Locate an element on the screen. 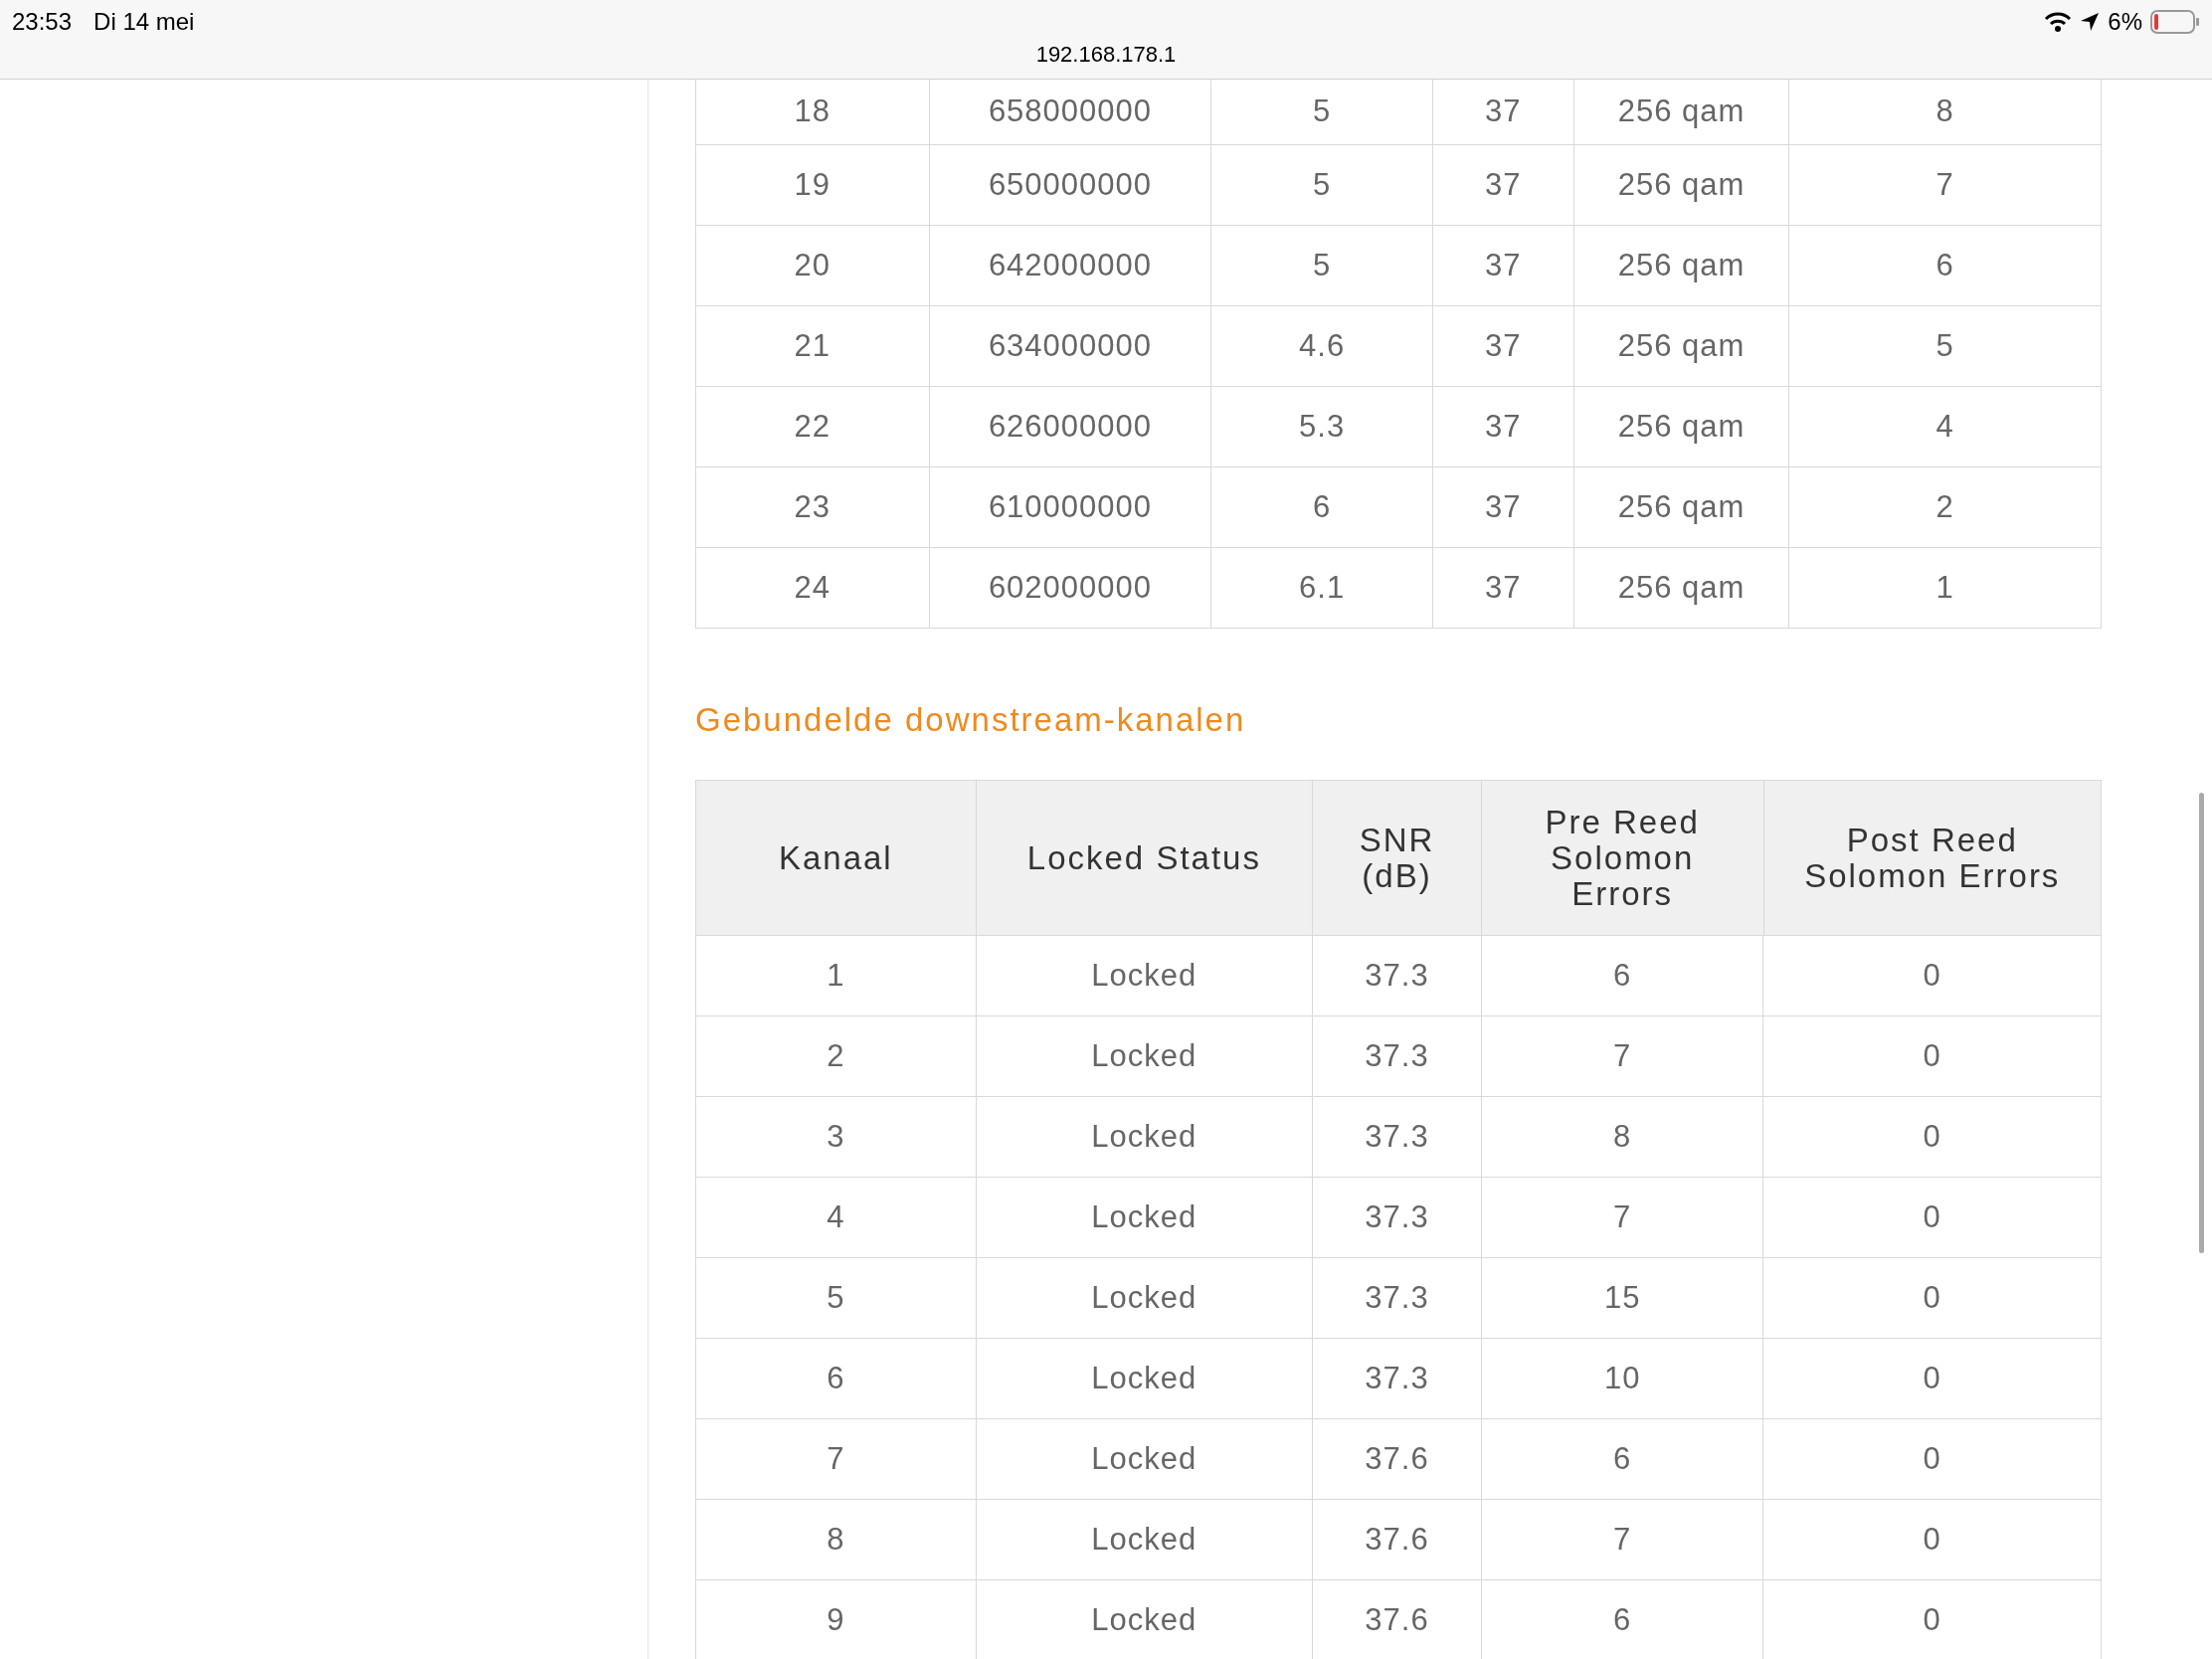 The image size is (2212, 1659). table-cell-text: 7 is located at coordinates (1945, 184).